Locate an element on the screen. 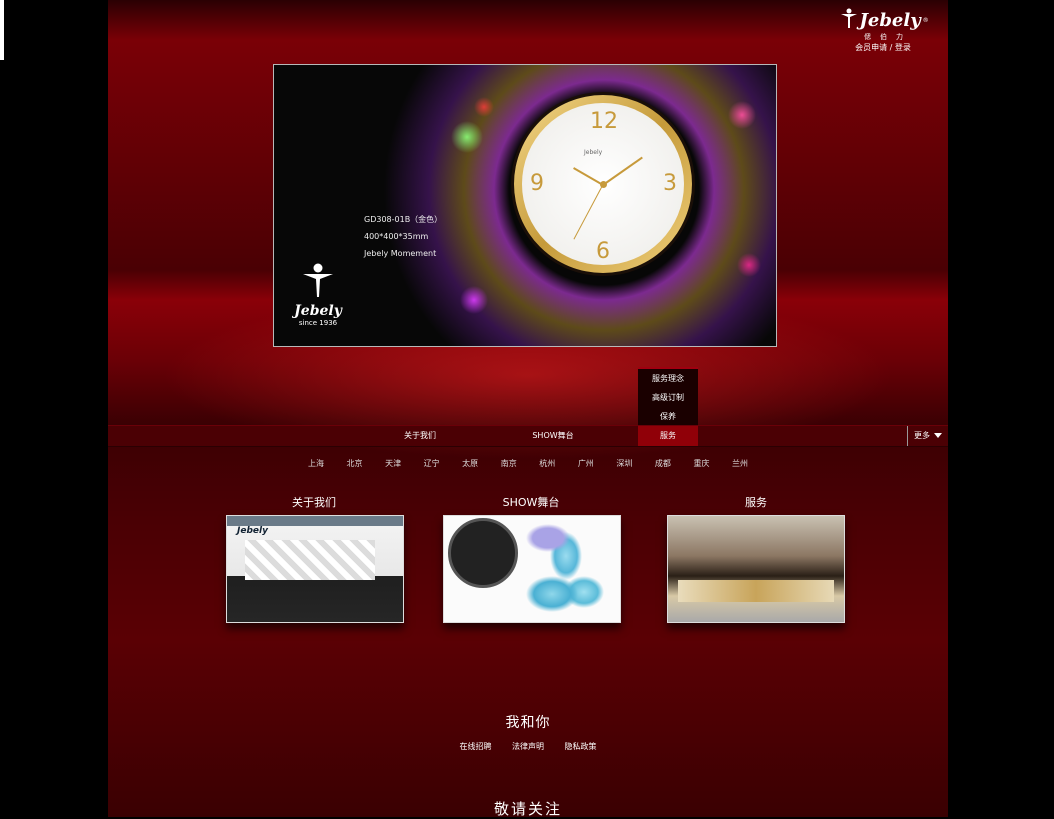 This screenshot has height=819, width=1054. follow-heading: 敬请关注 is located at coordinates (527, 809).